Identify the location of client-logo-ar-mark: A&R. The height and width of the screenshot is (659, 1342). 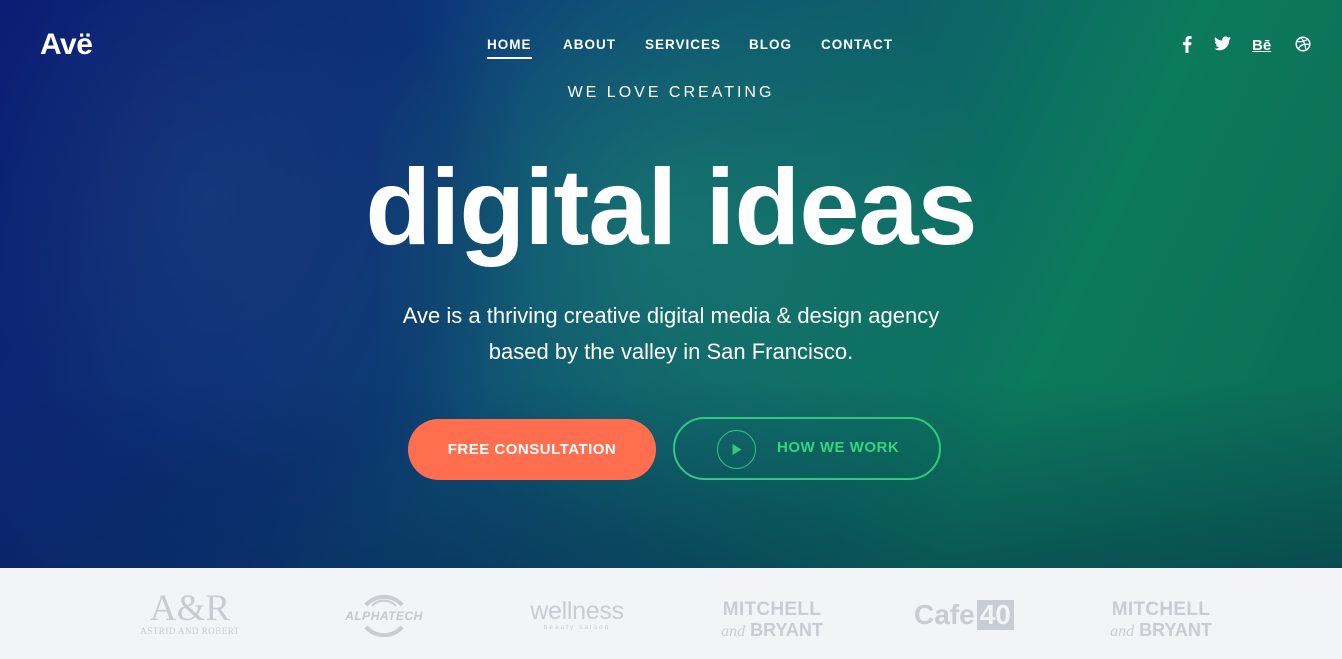
(190, 608).